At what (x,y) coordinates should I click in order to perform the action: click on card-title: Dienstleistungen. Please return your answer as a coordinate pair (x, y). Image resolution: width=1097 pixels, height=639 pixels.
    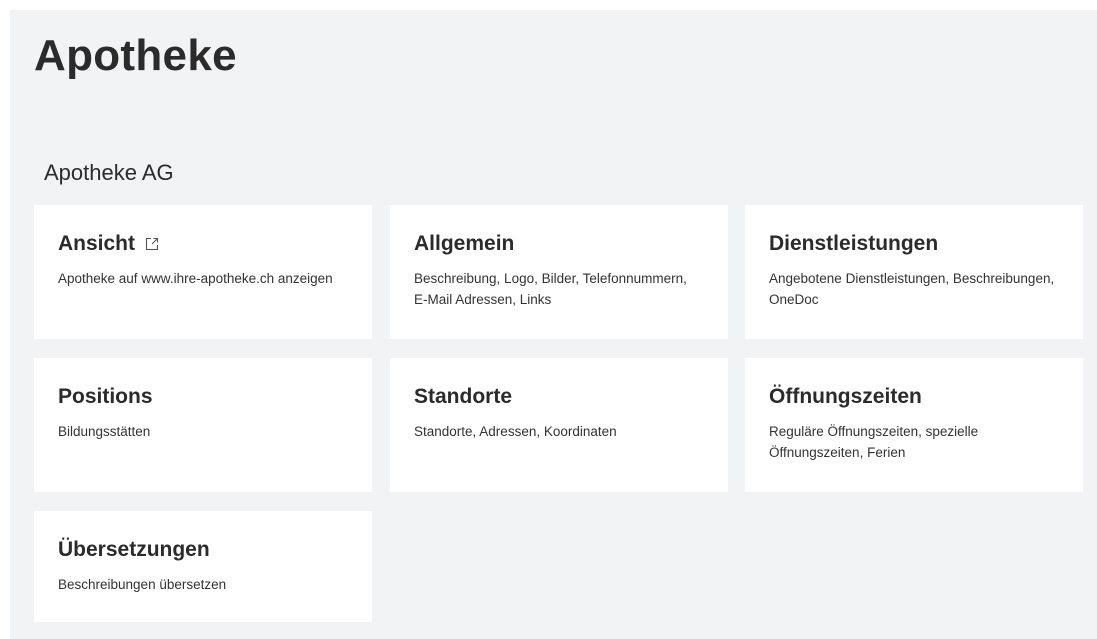
    Looking at the image, I should click on (854, 243).